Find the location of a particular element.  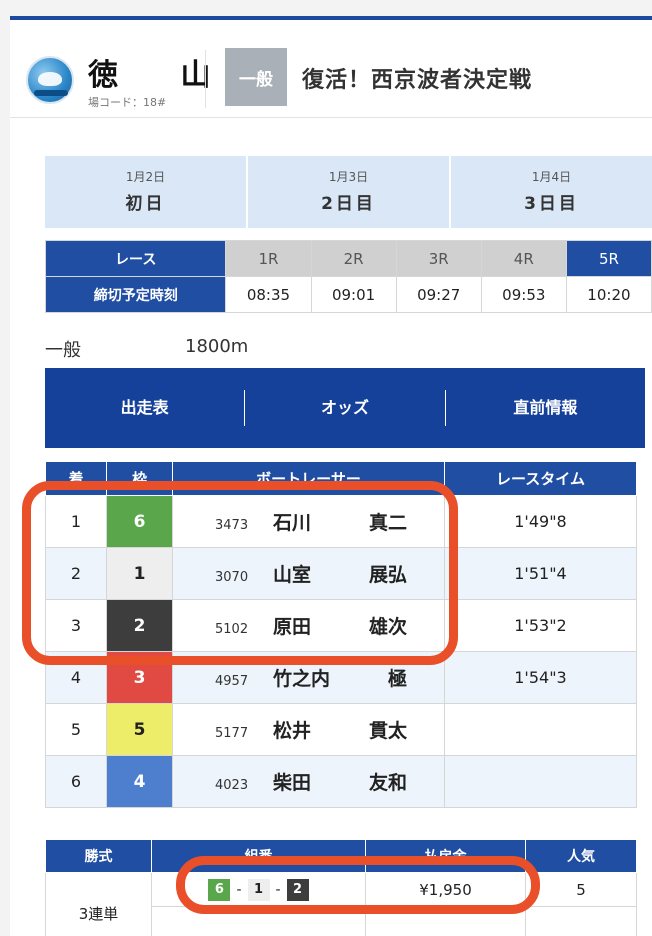

venue-logo is located at coordinates (50, 80).